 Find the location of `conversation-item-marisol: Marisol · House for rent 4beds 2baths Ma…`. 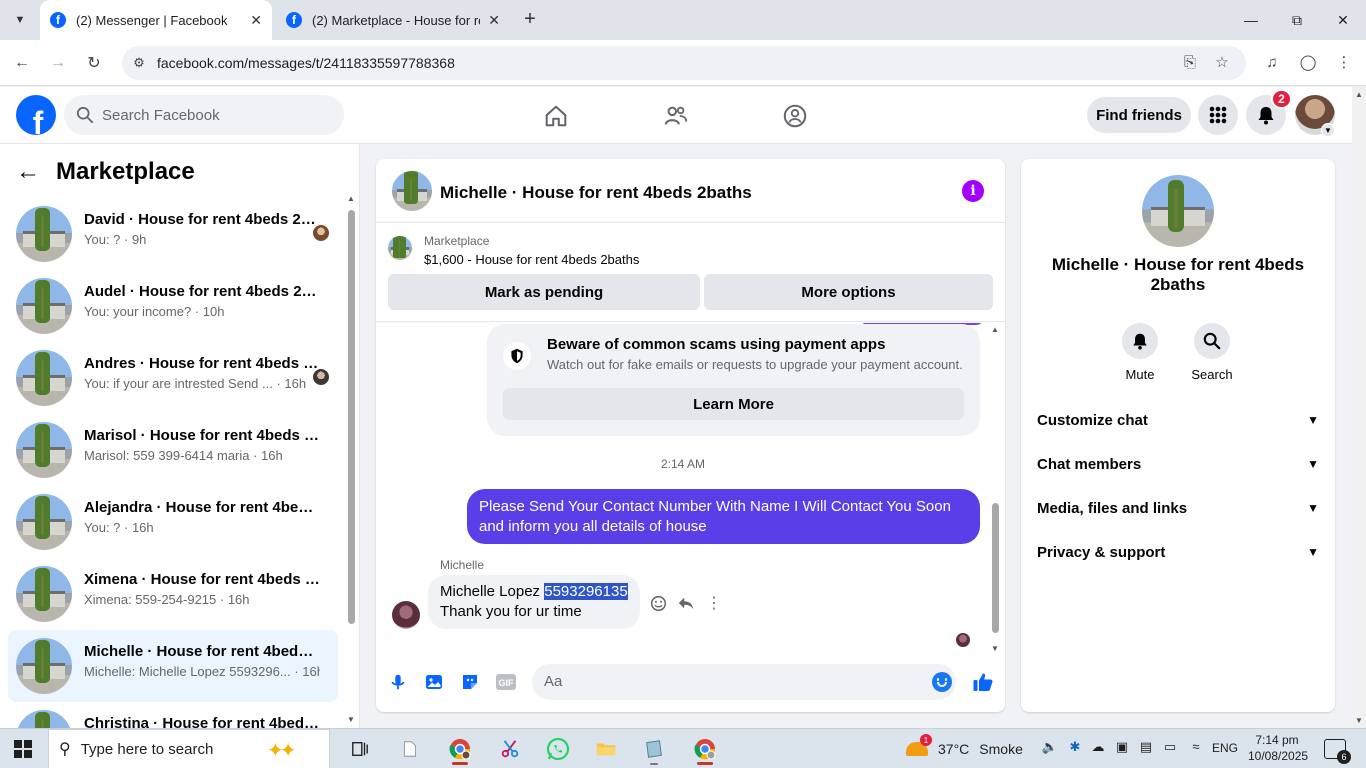

conversation-item-marisol: Marisol · House for rent 4beds 2baths Ma… is located at coordinates (173, 450).